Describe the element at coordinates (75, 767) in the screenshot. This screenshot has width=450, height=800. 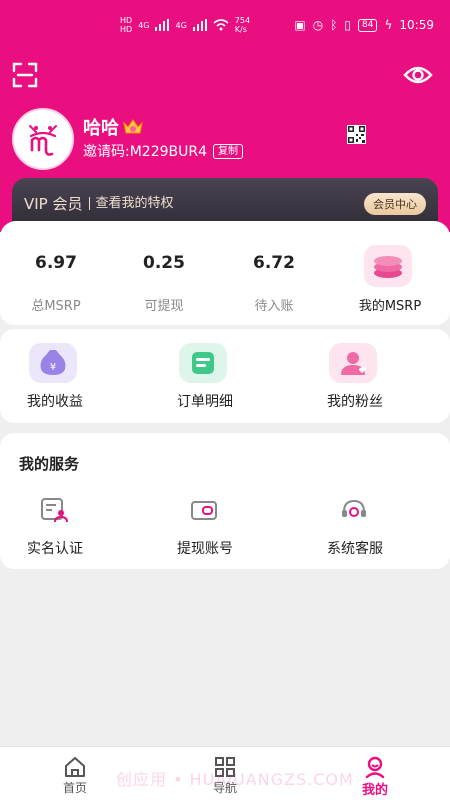
I see `home-icon` at that location.